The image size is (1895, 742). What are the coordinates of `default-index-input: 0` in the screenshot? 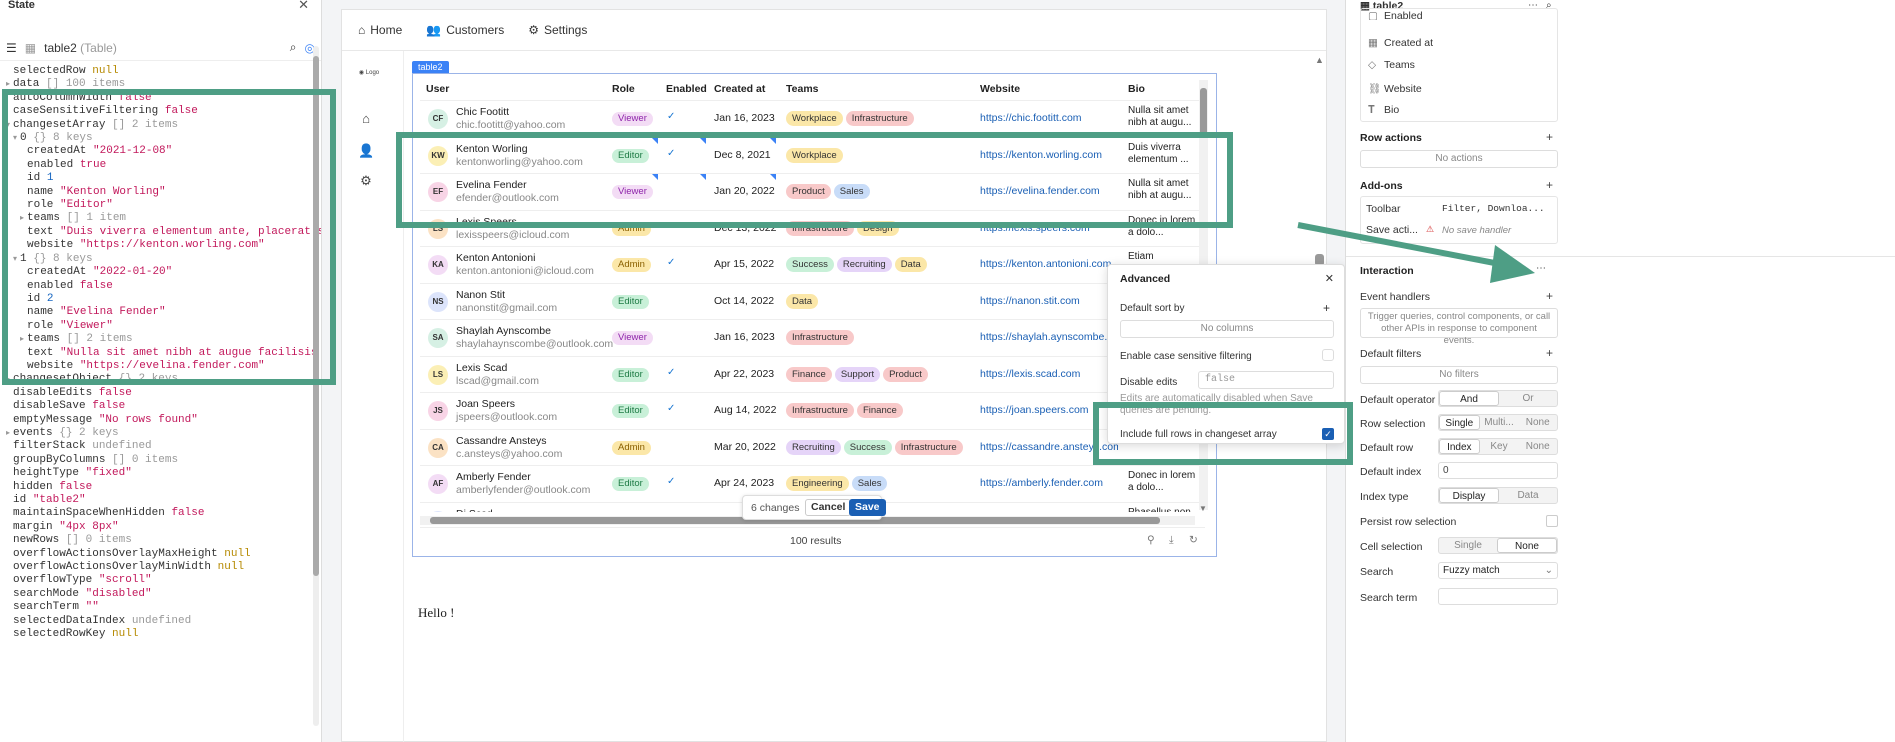 It's located at (1498, 470).